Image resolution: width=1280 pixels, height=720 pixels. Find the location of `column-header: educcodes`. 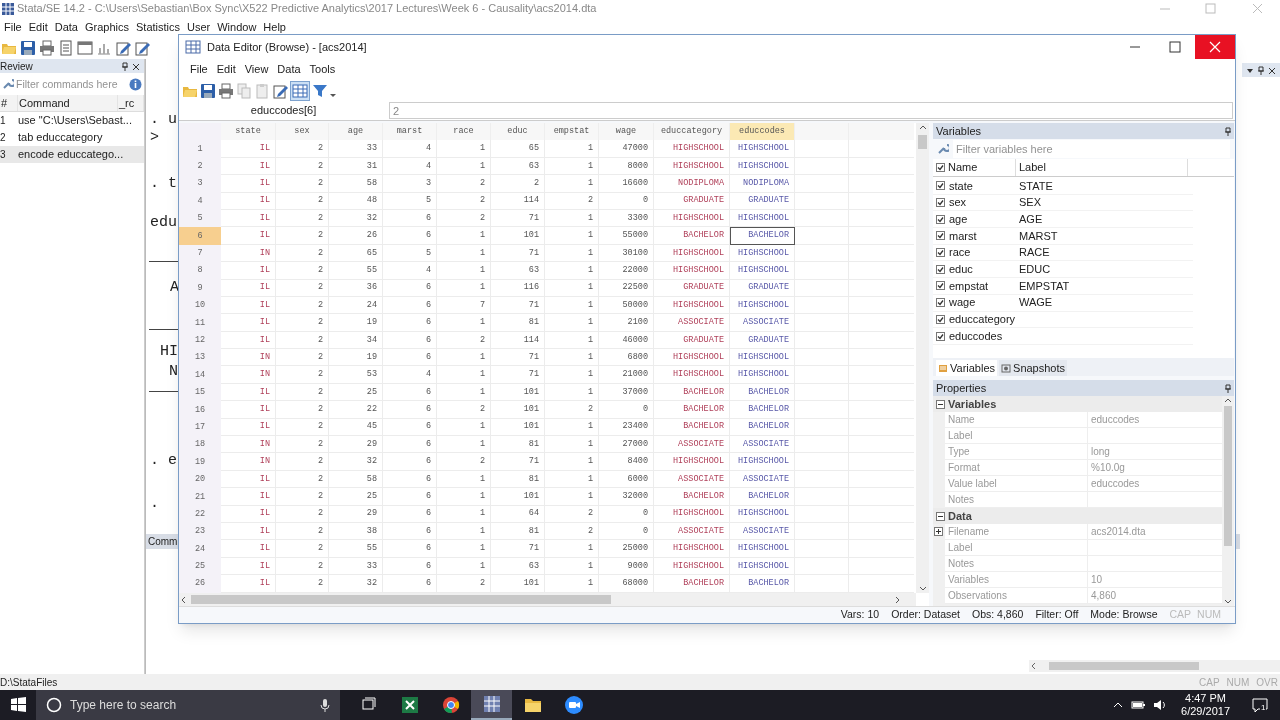

column-header: educcodes is located at coordinates (762, 132).